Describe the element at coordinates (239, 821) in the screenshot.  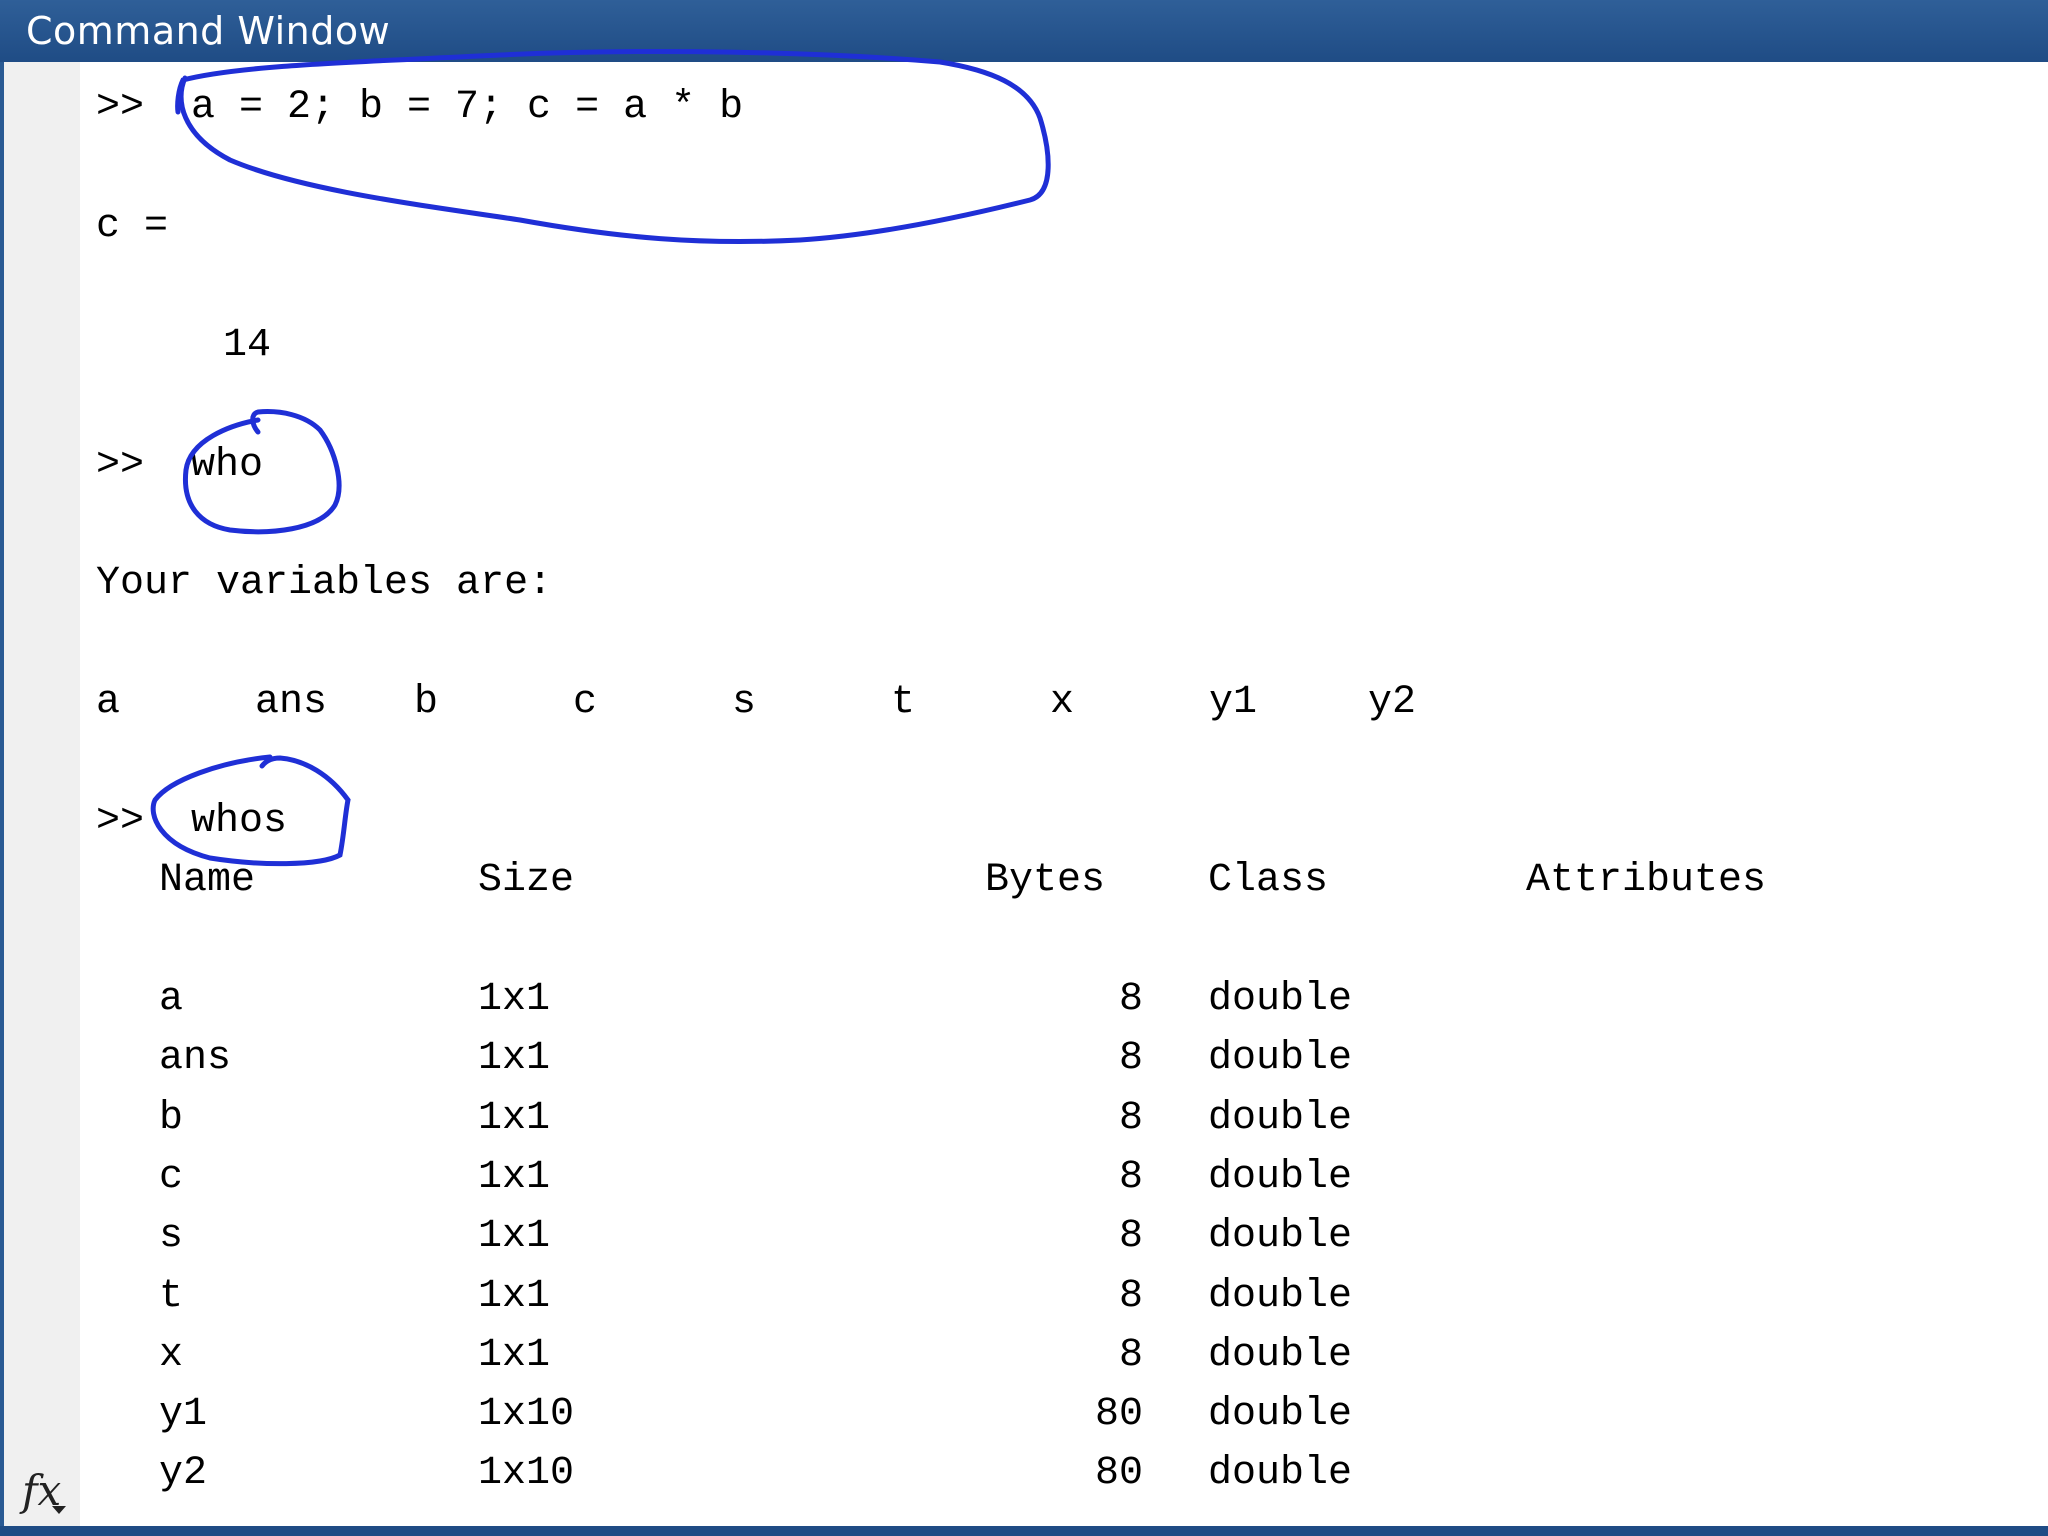
I see `command-line-3: whos` at that location.